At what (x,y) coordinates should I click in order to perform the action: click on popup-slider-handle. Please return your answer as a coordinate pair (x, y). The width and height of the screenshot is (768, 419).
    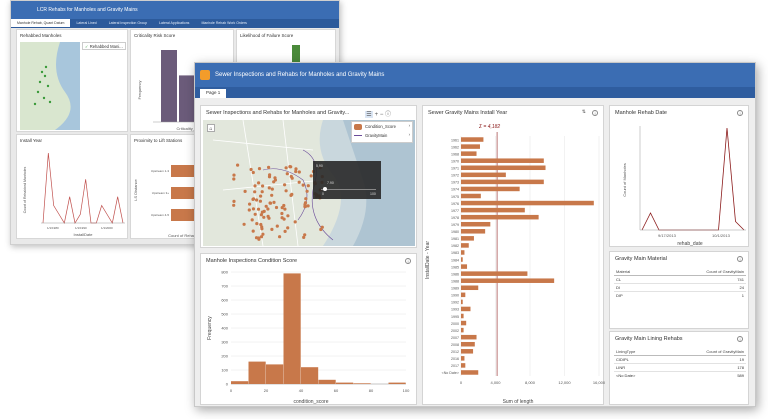
    Looking at the image, I should click on (325, 189).